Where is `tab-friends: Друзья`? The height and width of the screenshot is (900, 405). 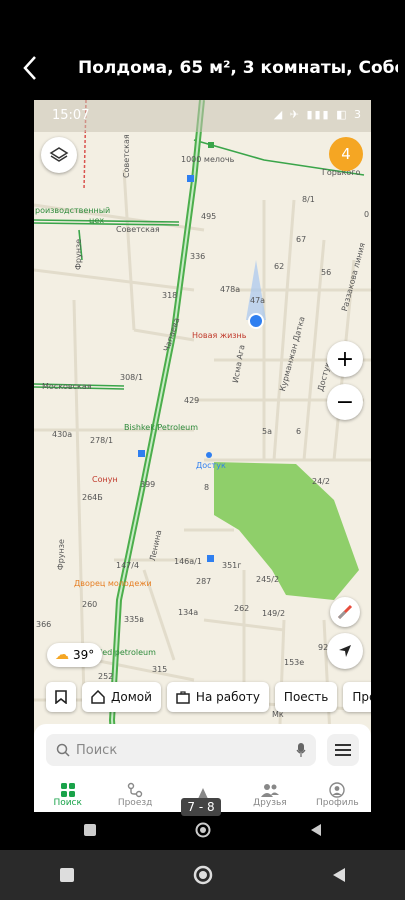
tab-friends: Друзья is located at coordinates (269, 795).